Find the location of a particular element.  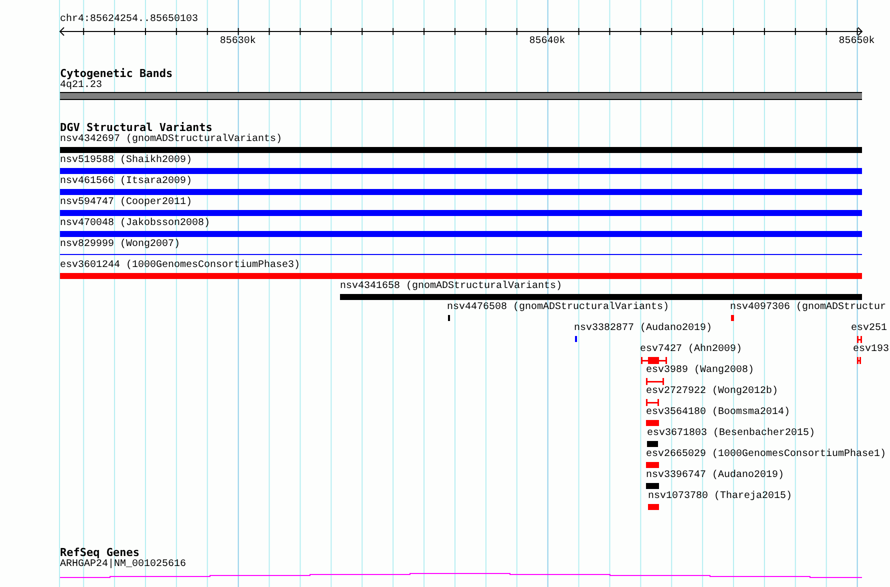

variant-label: nsv829999 (Wong2007) is located at coordinates (120, 245).